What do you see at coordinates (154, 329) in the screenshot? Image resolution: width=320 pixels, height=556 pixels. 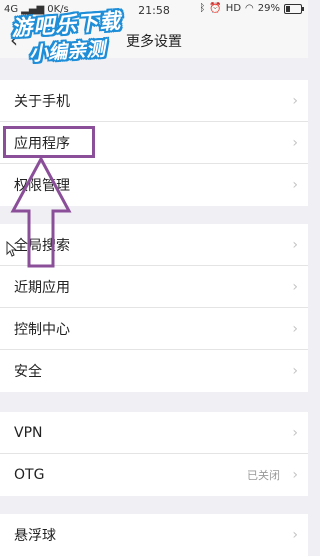 I see `row-control-center: 控制中心 ›` at bounding box center [154, 329].